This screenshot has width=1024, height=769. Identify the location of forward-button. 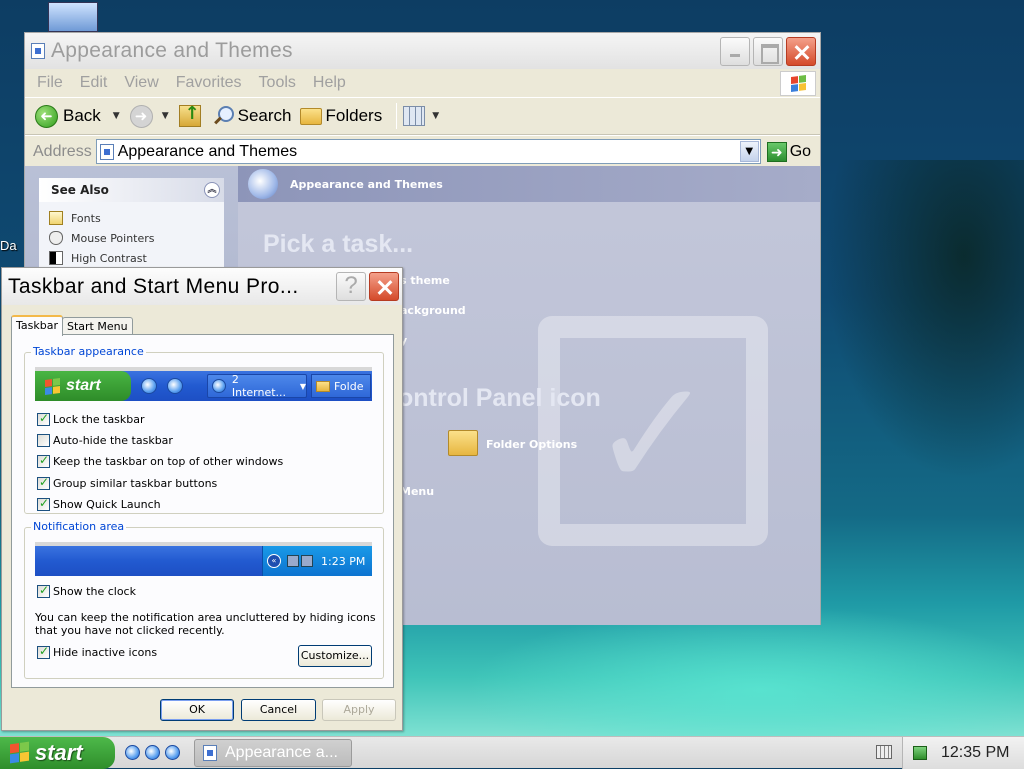
(141, 116).